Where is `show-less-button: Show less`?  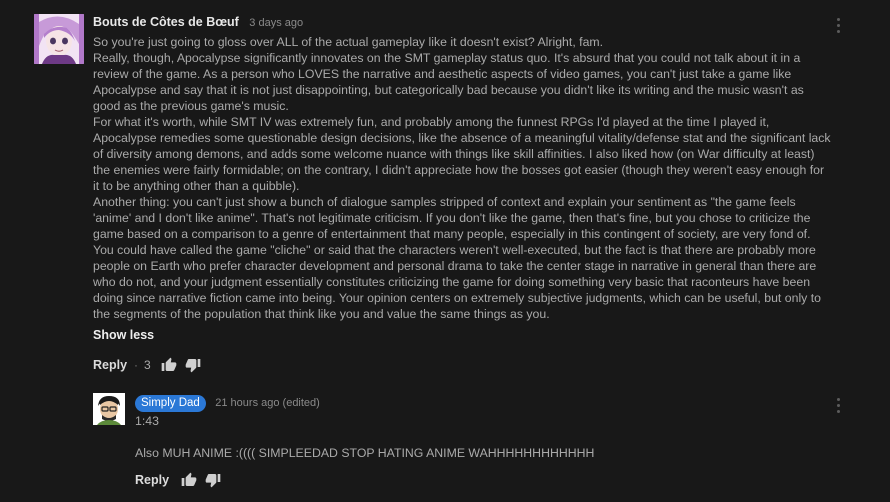
show-less-button: Show less is located at coordinates (463, 335).